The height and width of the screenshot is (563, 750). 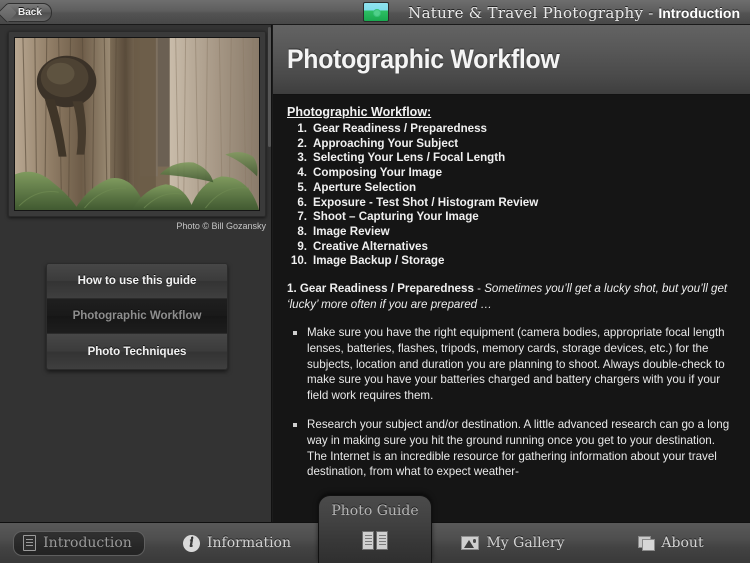 I want to click on nav-item-label: Photo Techniques, so click(x=137, y=351).